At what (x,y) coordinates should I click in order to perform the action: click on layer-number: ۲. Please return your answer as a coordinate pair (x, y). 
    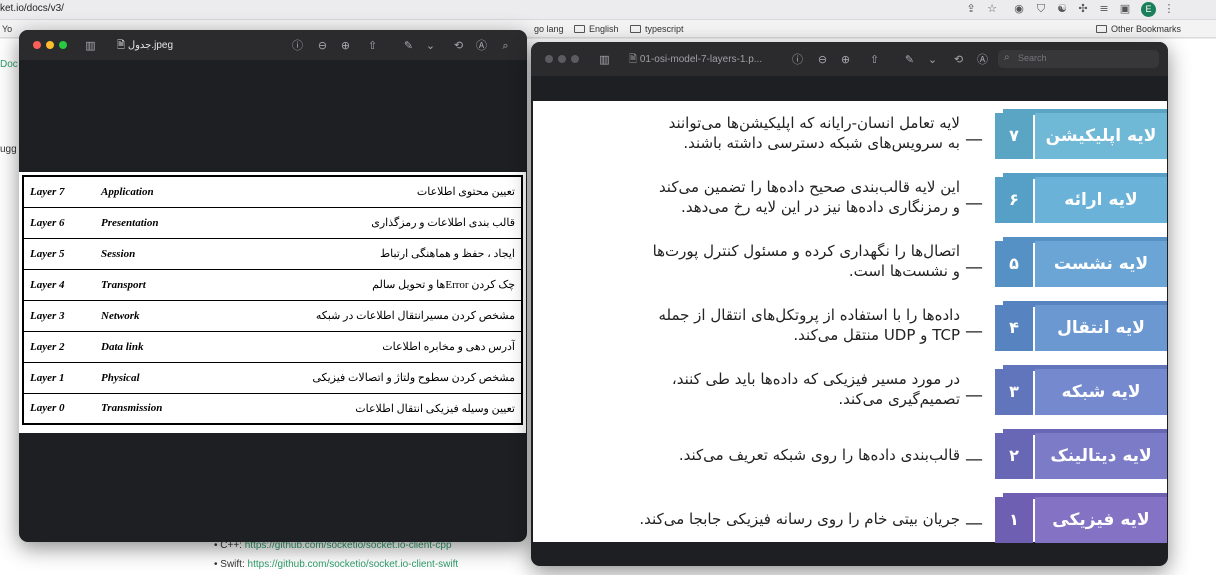
    Looking at the image, I should click on (1014, 456).